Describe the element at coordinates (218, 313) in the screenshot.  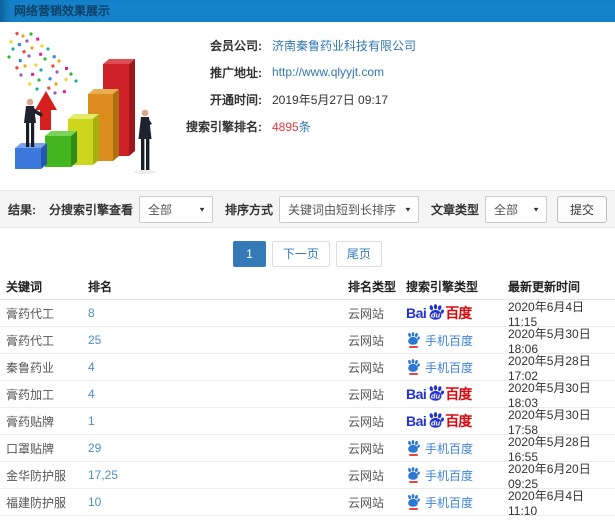
I see `rank-link: 8` at that location.